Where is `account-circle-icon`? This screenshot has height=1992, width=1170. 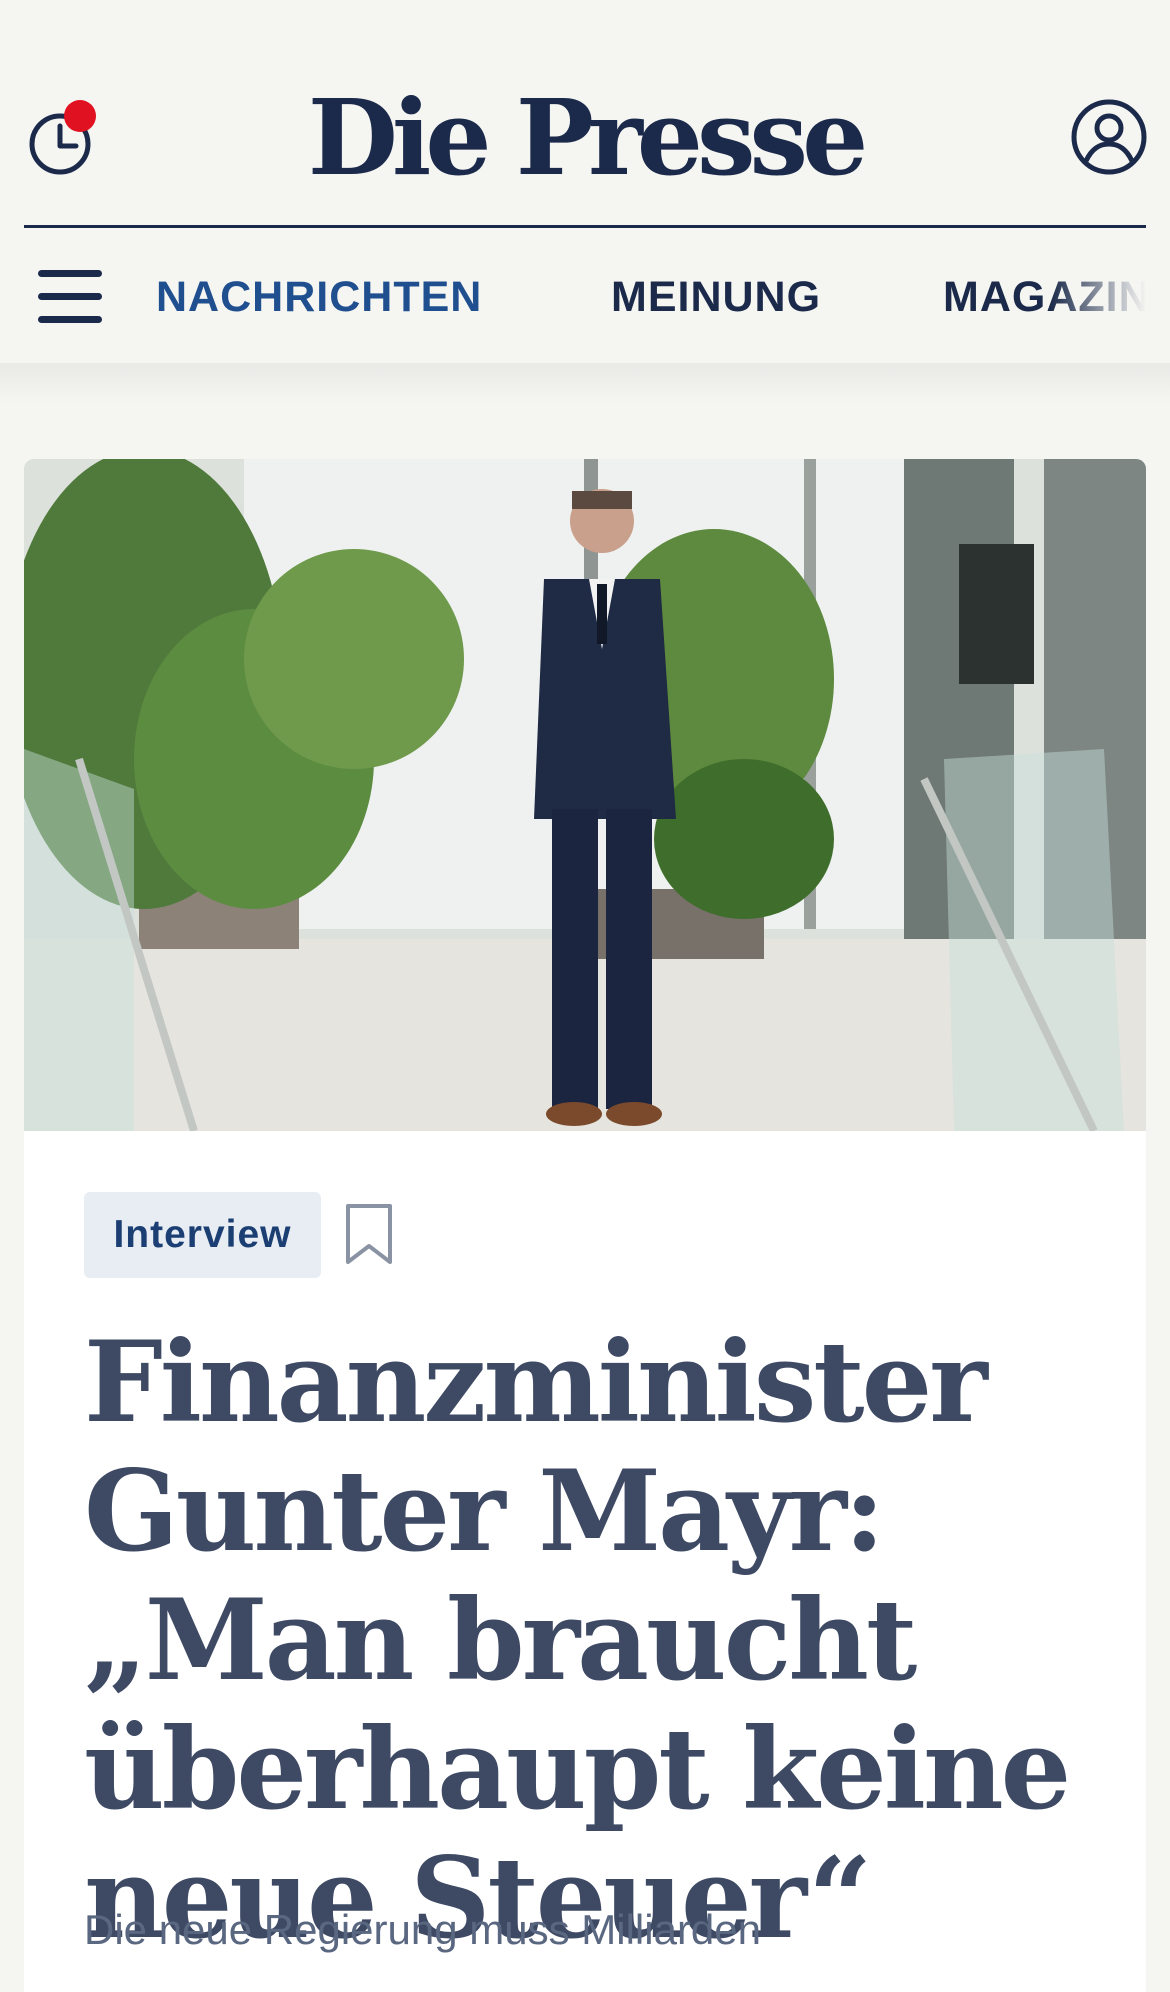
account-circle-icon is located at coordinates (1109, 137).